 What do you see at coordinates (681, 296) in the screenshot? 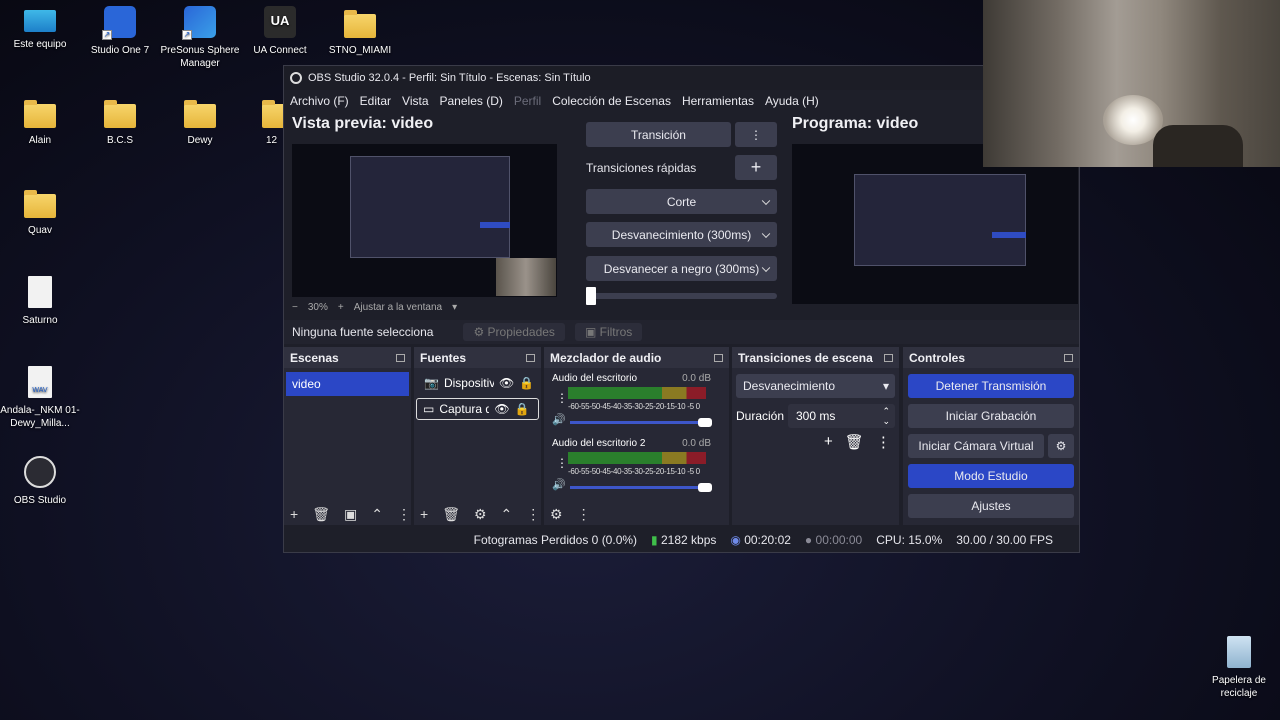
I see `t-bar-track` at bounding box center [681, 296].